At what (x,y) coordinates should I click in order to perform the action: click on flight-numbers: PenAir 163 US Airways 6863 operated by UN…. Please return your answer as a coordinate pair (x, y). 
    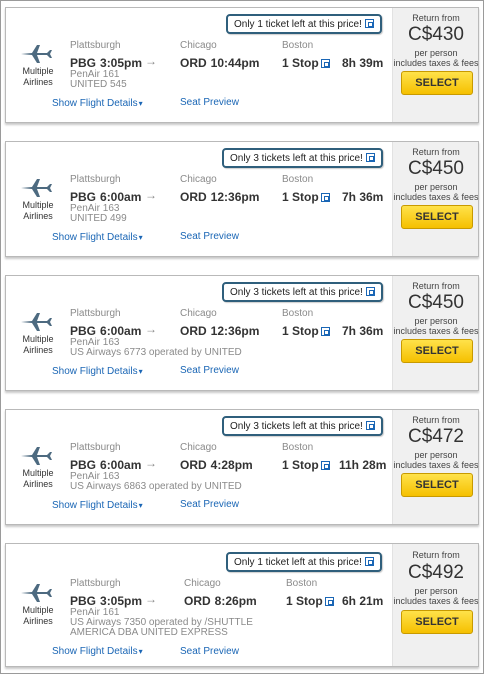
    Looking at the image, I should click on (156, 481).